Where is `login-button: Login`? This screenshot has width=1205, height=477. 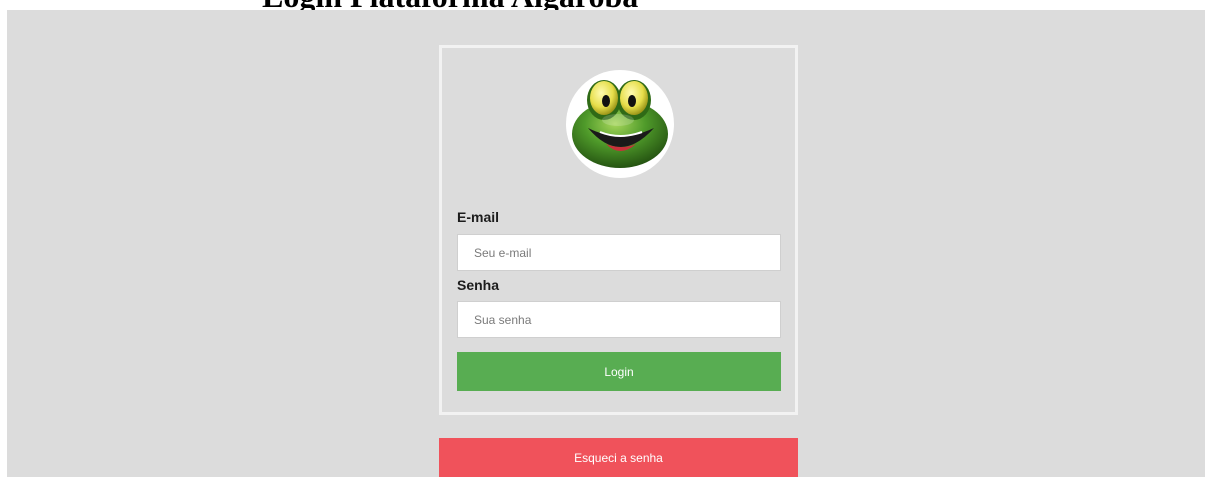
login-button: Login is located at coordinates (619, 371).